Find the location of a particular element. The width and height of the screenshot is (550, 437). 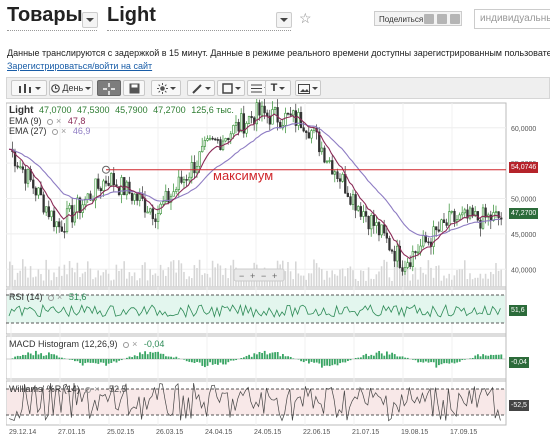

instrument-underline is located at coordinates (199, 30).